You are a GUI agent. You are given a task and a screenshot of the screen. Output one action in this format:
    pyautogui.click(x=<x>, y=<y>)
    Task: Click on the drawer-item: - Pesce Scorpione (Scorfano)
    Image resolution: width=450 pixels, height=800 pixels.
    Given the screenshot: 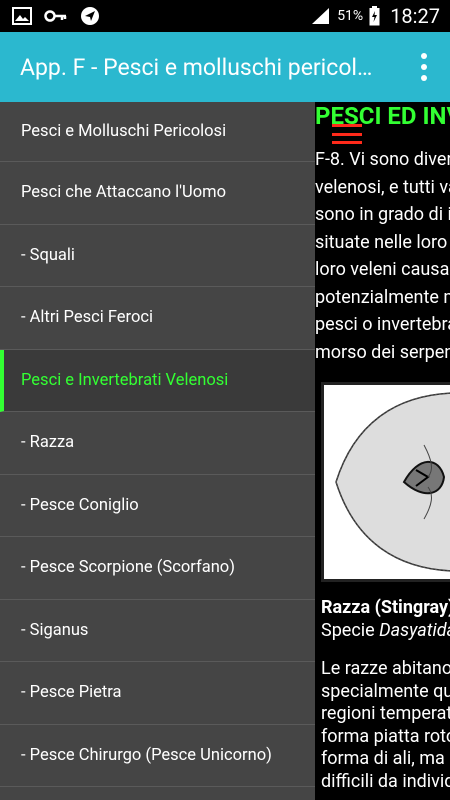 What is the action you would take?
    pyautogui.click(x=157, y=568)
    